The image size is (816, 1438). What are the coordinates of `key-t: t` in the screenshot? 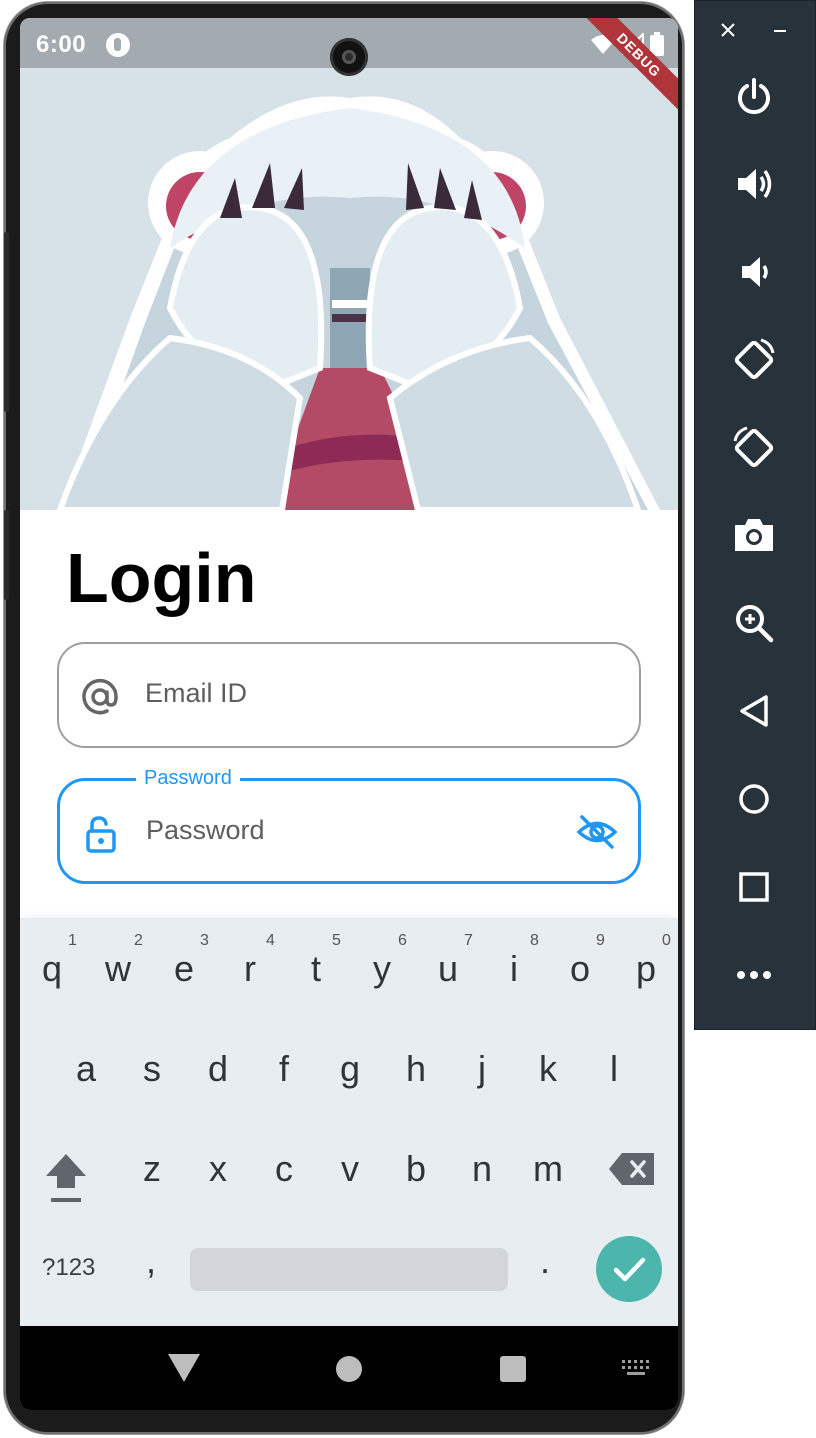 It's located at (316, 969).